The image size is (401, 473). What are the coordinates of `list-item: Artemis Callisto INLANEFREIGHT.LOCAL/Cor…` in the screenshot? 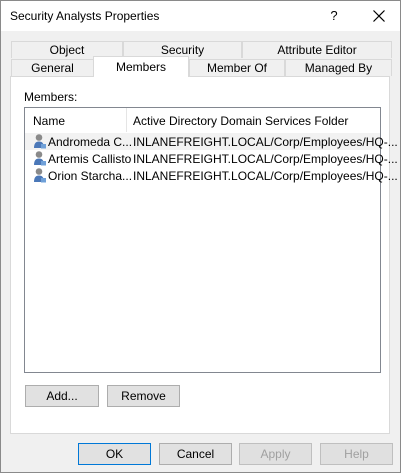 It's located at (211, 158).